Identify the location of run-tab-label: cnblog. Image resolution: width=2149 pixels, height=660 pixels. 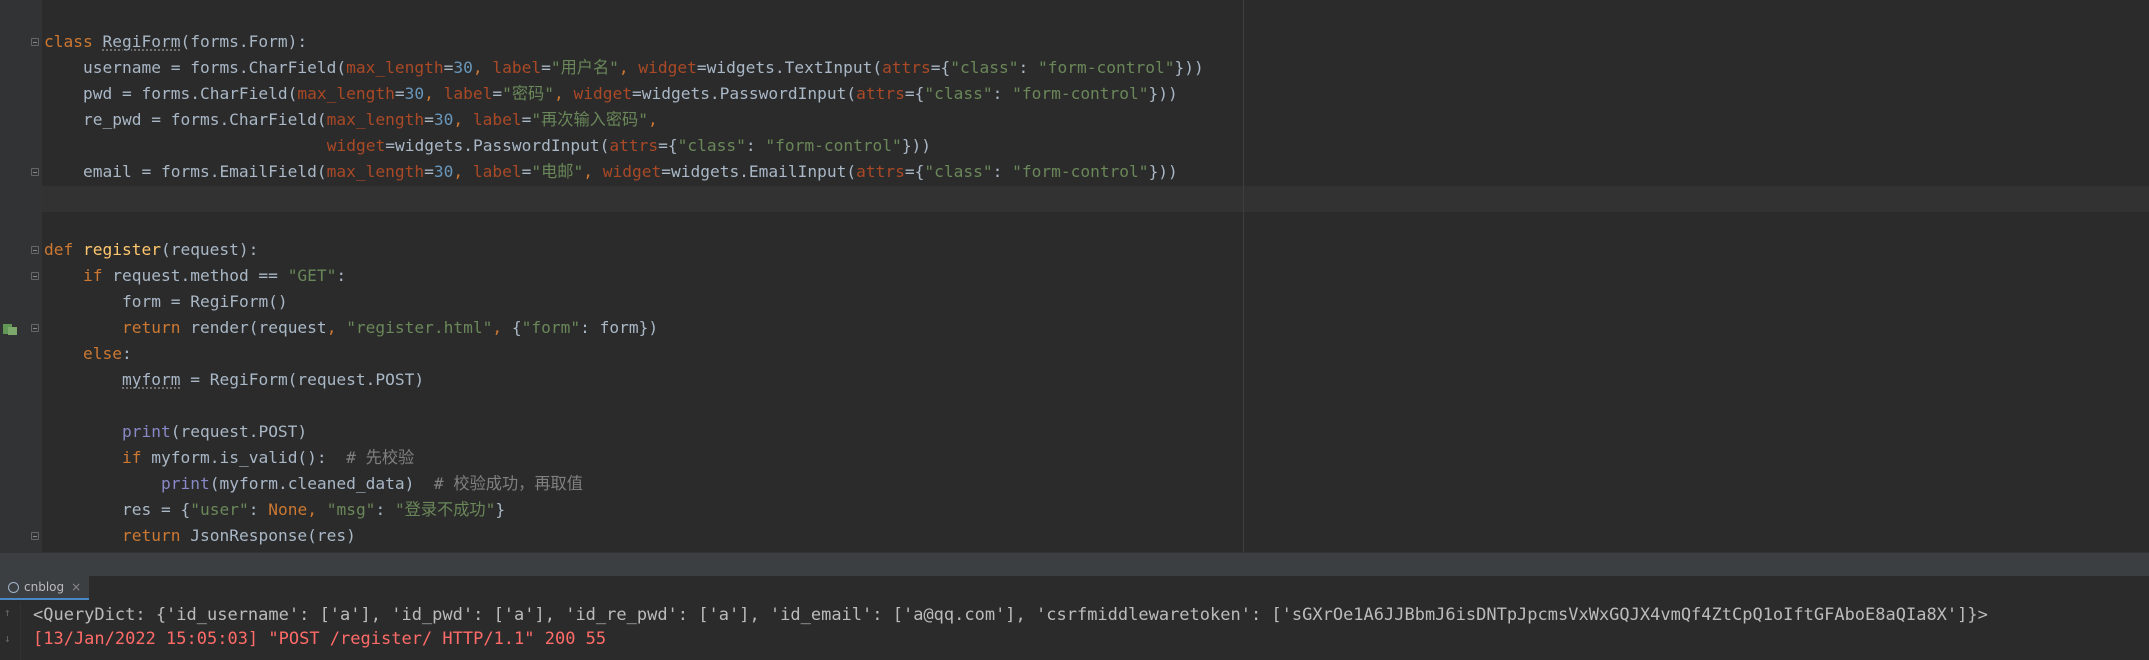
(44, 587).